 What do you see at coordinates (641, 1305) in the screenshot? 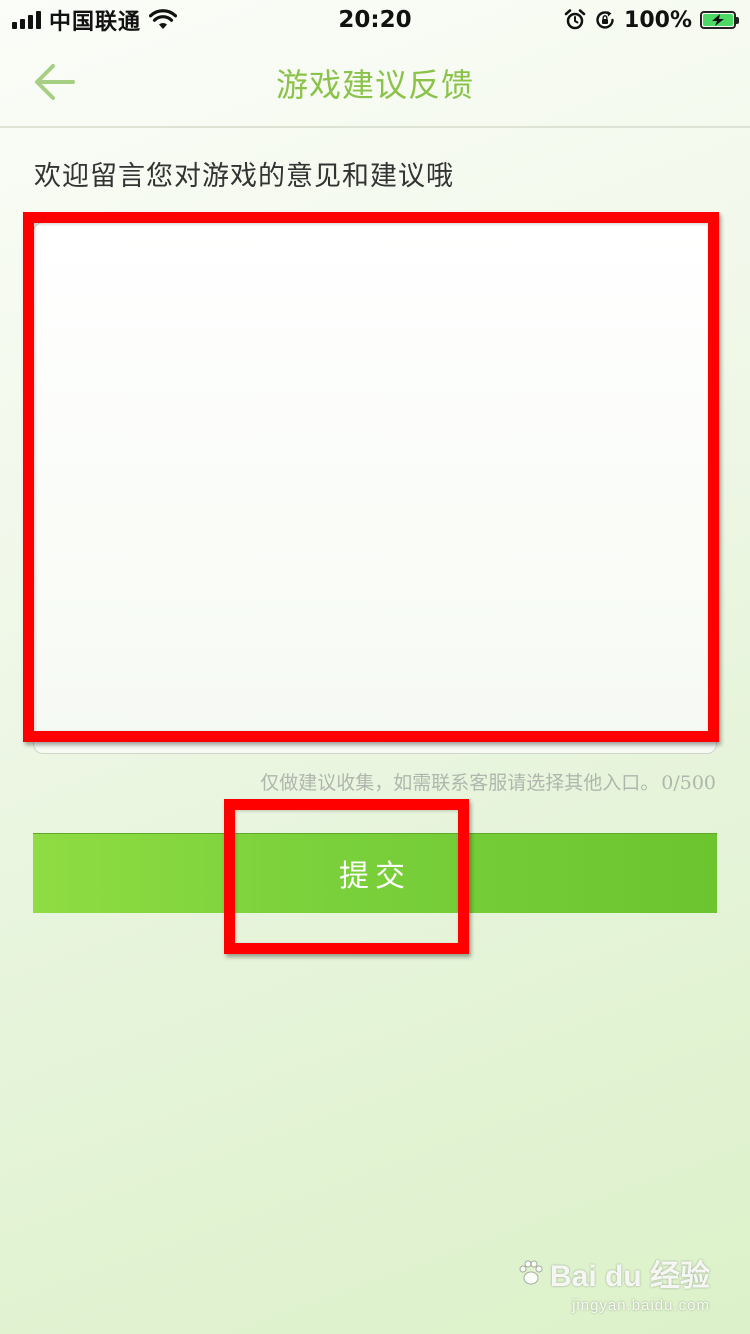
I see `watermark-url: jingyan.baidu.com` at bounding box center [641, 1305].